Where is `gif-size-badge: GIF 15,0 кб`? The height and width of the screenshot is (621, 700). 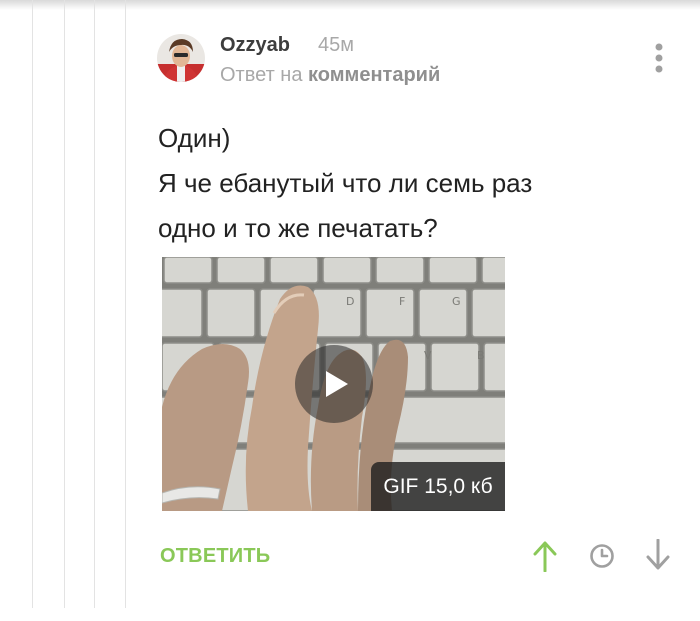
gif-size-badge: GIF 15,0 кб is located at coordinates (438, 486).